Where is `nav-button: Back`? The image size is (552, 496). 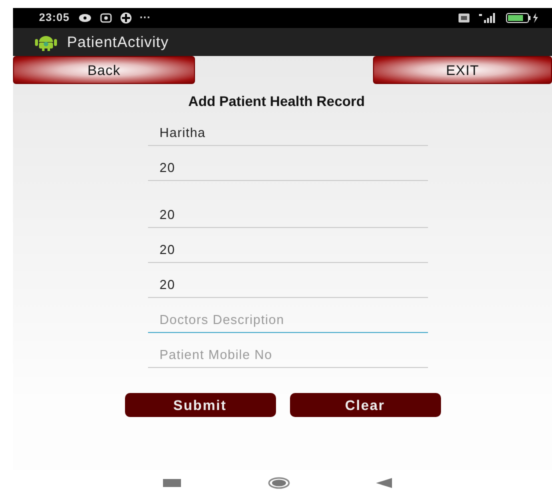
nav-button: Back is located at coordinates (104, 70).